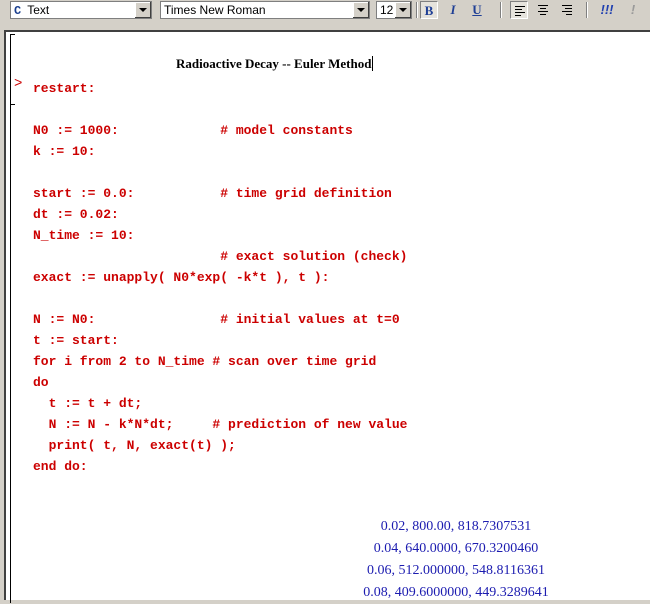 The height and width of the screenshot is (604, 650). I want to click on code-line: # exact solution (check), so click(220, 256).